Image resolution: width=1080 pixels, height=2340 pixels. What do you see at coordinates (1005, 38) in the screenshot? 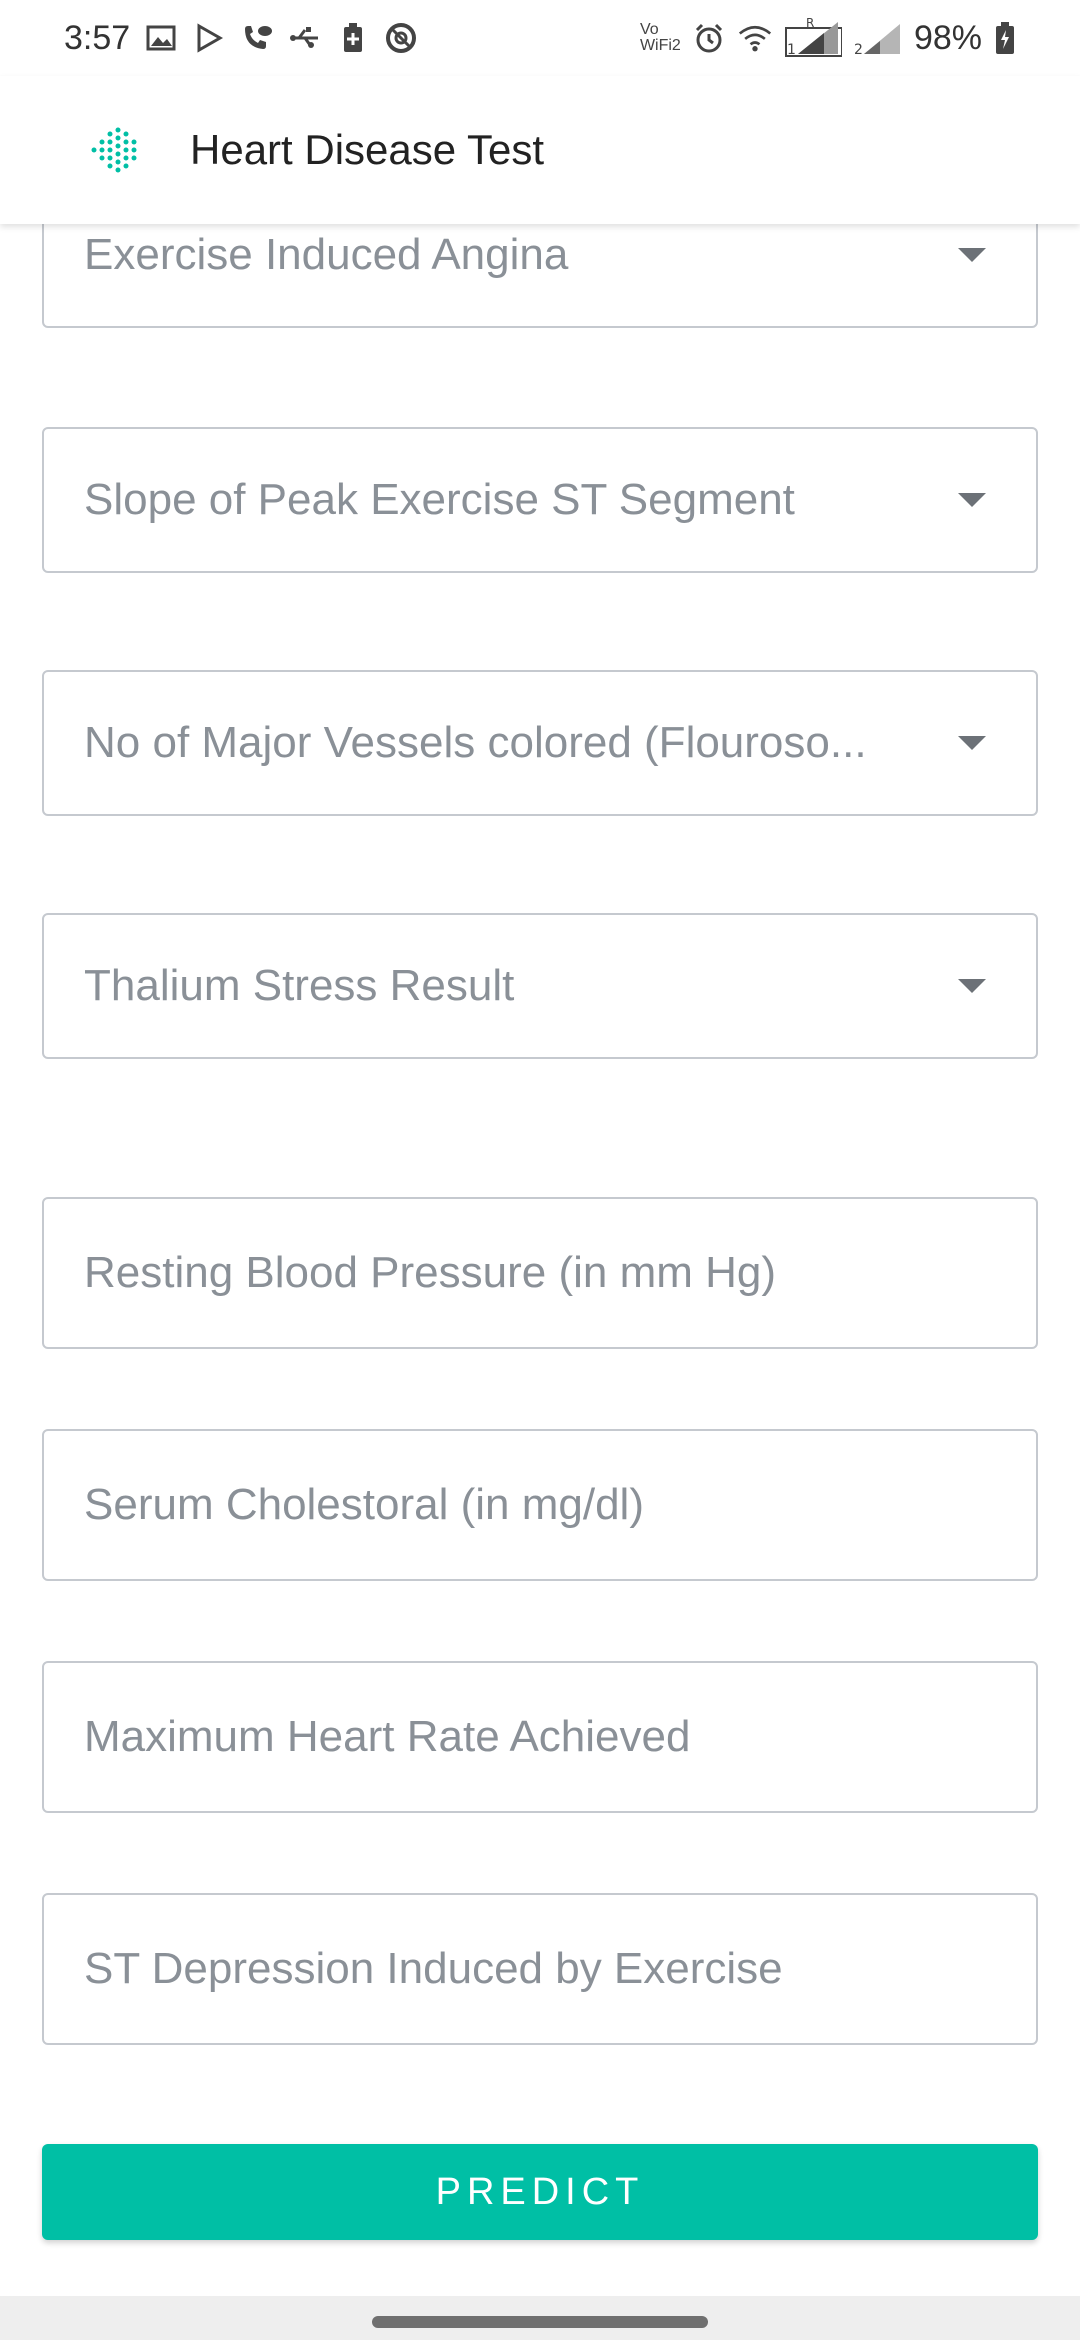
I see `battery-charging-icon` at bounding box center [1005, 38].